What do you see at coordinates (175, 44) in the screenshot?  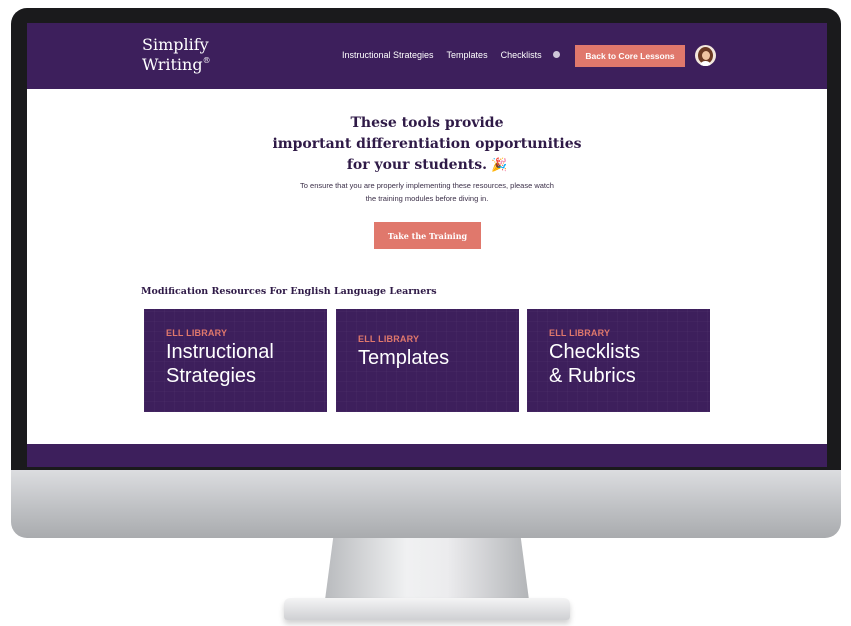 I see `logo-line-1: Simplify` at bounding box center [175, 44].